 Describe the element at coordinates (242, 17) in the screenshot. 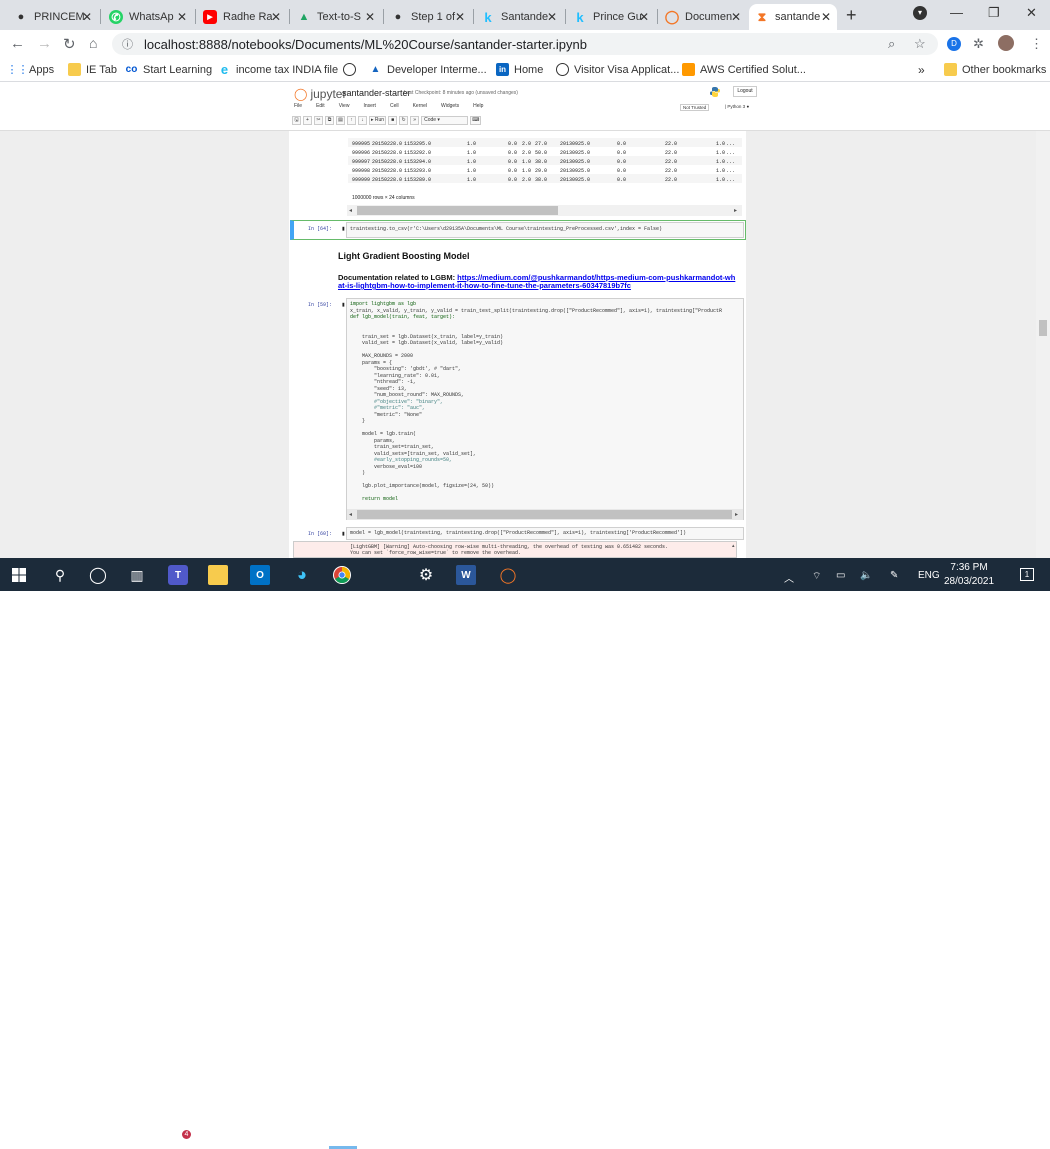

I see `tab-youtube: ▶ Radhe Ra ✕` at that location.